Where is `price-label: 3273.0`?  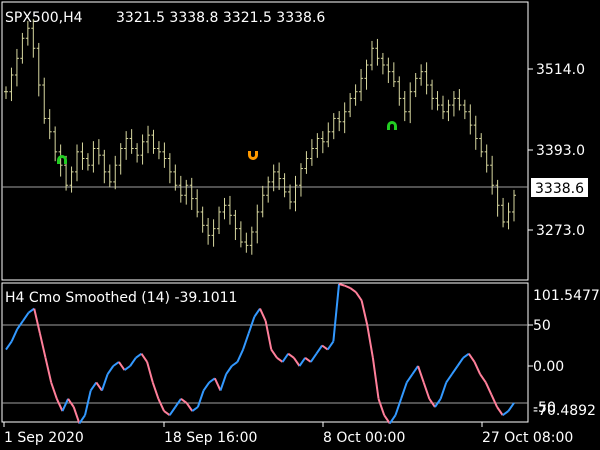
price-label: 3273.0 is located at coordinates (560, 231).